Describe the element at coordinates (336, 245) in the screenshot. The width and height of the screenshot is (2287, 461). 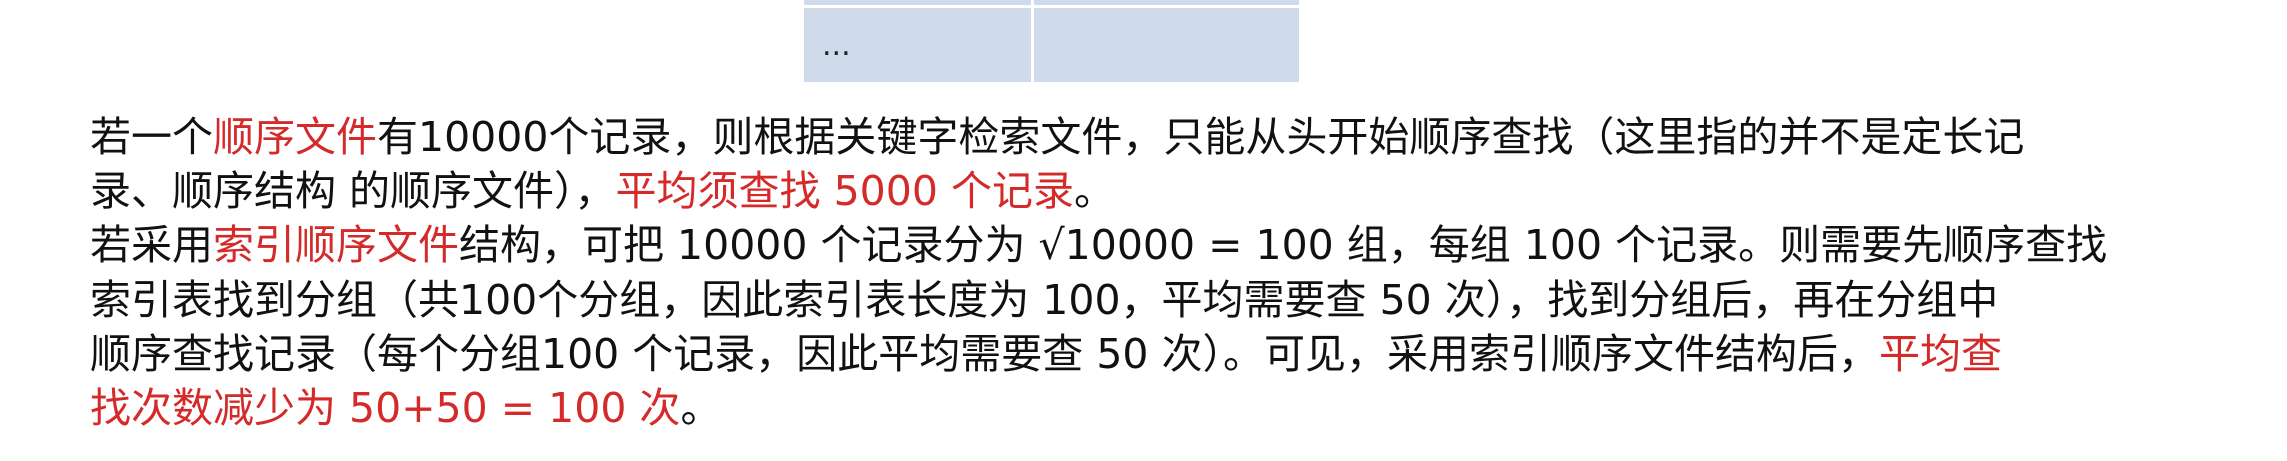
I see `highlighted-term: 索引顺序文件` at that location.